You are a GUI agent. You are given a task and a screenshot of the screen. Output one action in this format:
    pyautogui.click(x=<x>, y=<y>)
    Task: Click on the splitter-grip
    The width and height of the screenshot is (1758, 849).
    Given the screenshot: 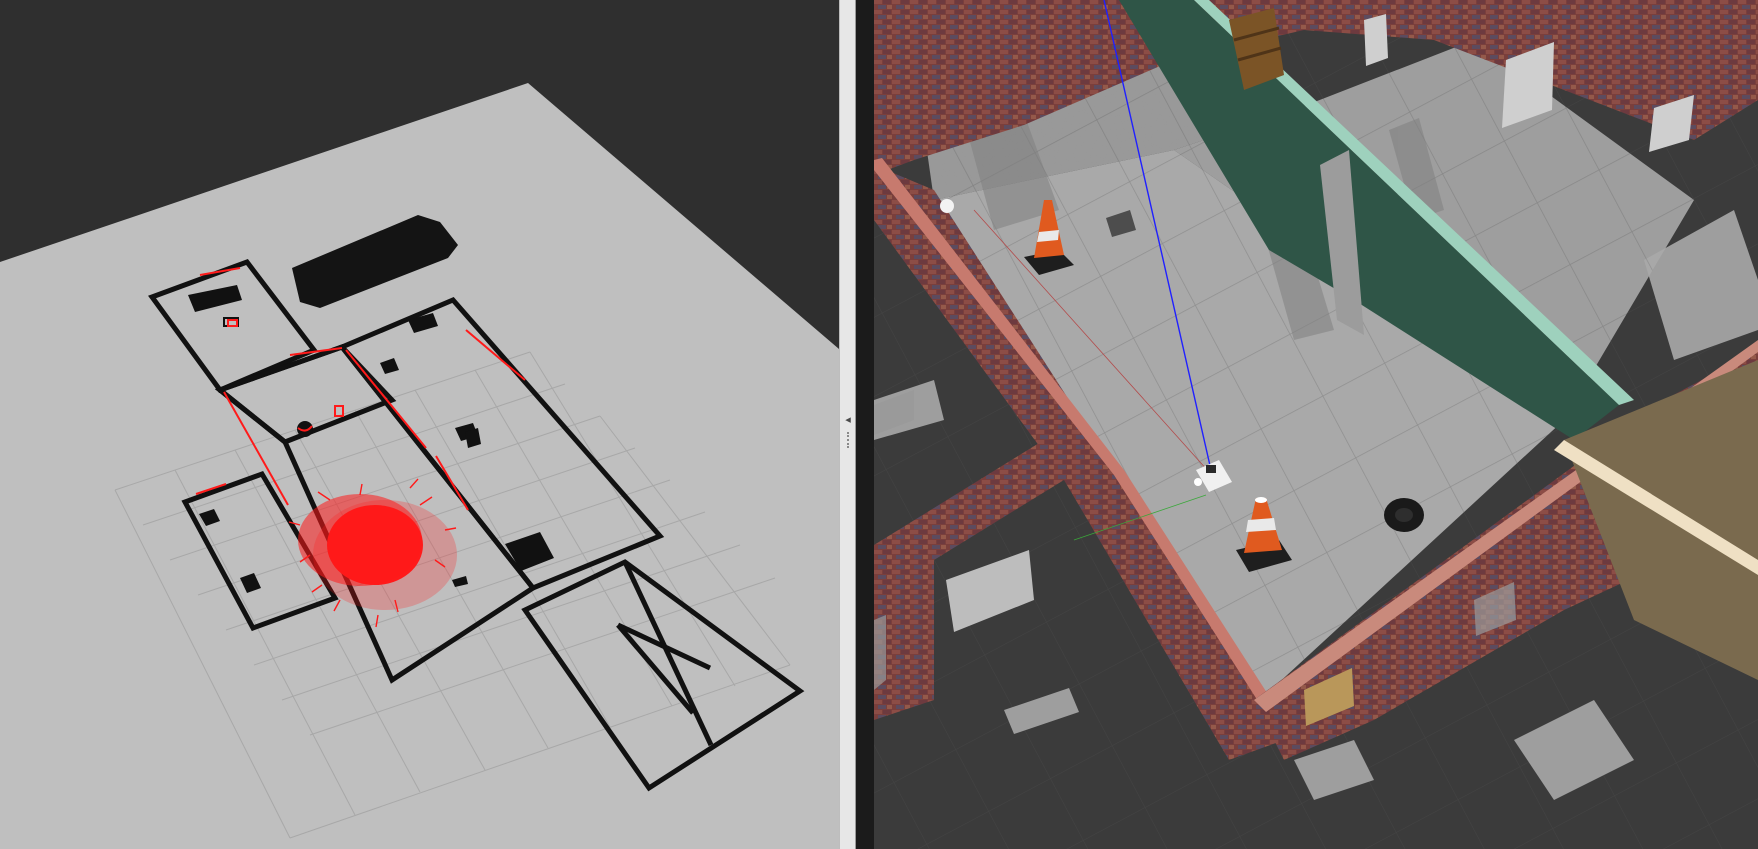 What is the action you would take?
    pyautogui.click(x=849, y=440)
    